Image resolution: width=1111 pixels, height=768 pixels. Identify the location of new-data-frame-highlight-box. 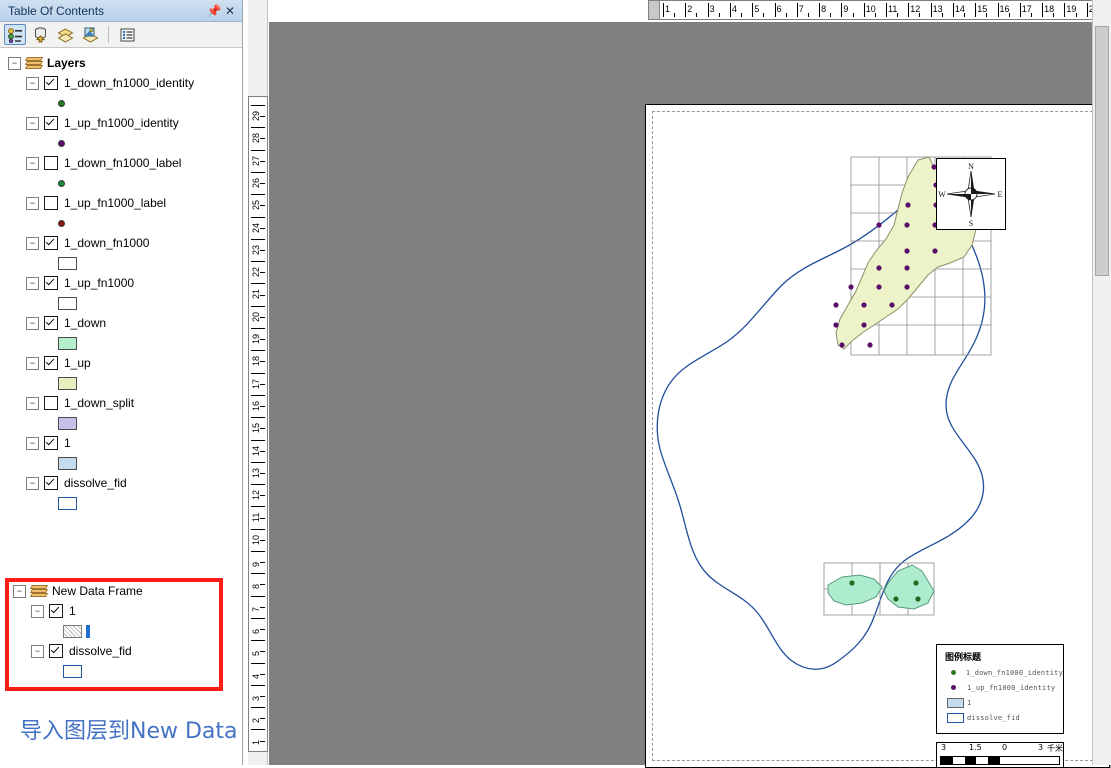
(114, 634).